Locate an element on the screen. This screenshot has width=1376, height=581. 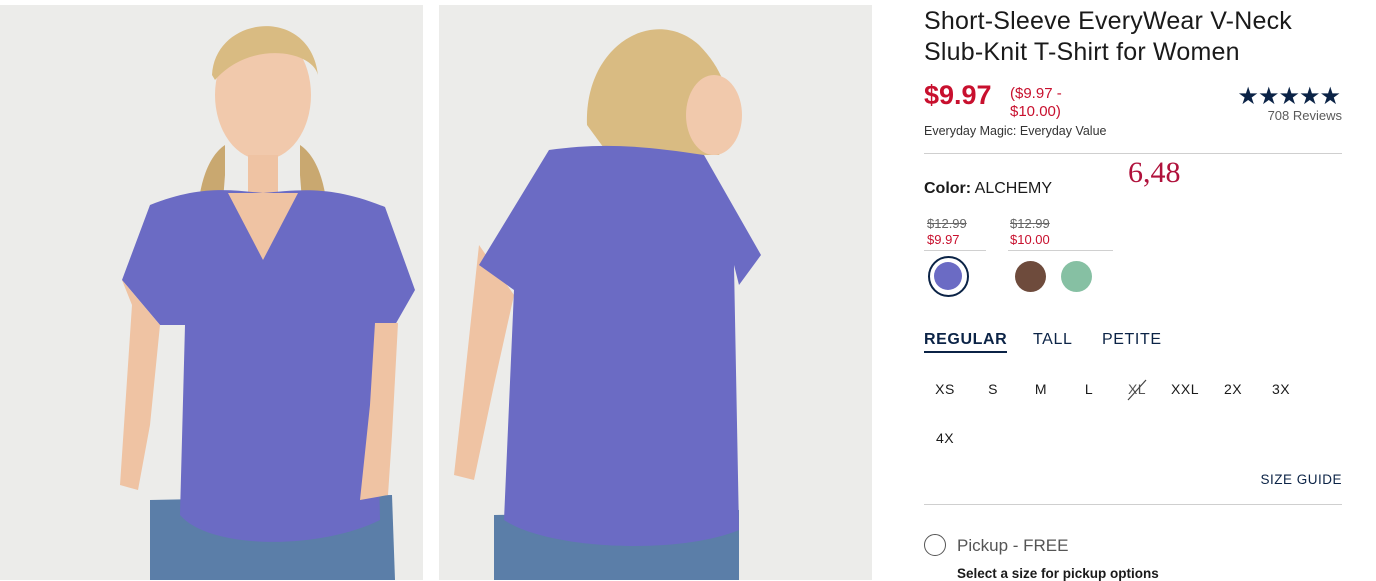
size-4x: 4X is located at coordinates (945, 438).